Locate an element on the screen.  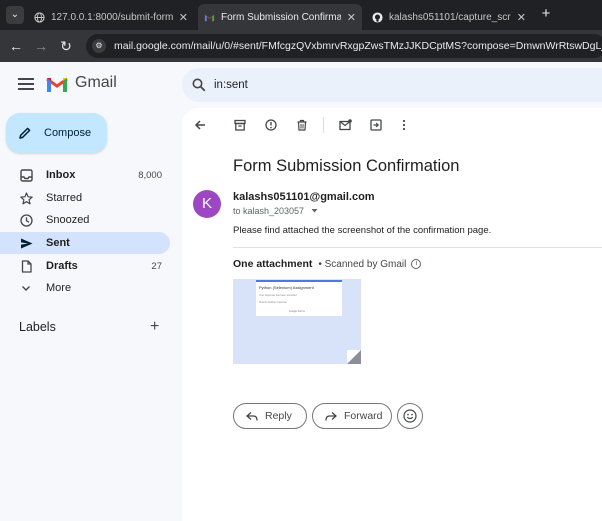
email-subject: Form Submission Confirmation is located at coordinates (346, 166).